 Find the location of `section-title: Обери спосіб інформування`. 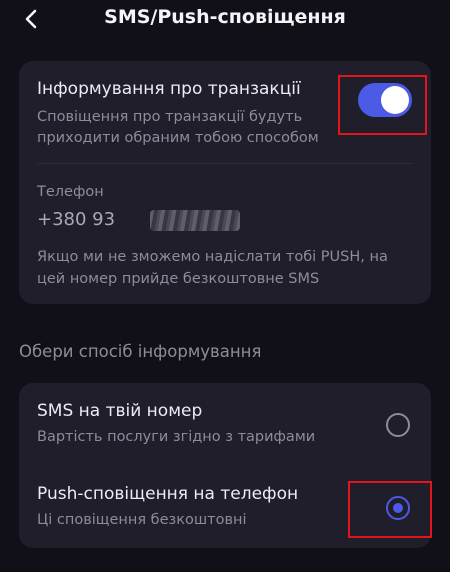

section-title: Обери спосіб інформування is located at coordinates (140, 351).